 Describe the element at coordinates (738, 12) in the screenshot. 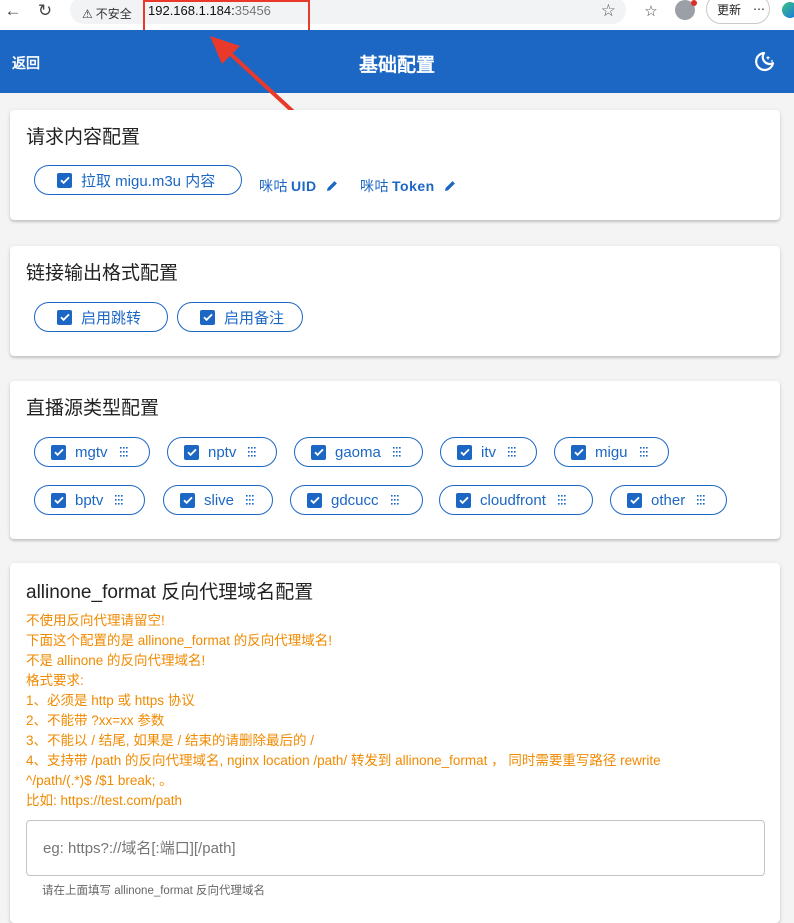

I see `update-button: 更新 ⋯` at that location.